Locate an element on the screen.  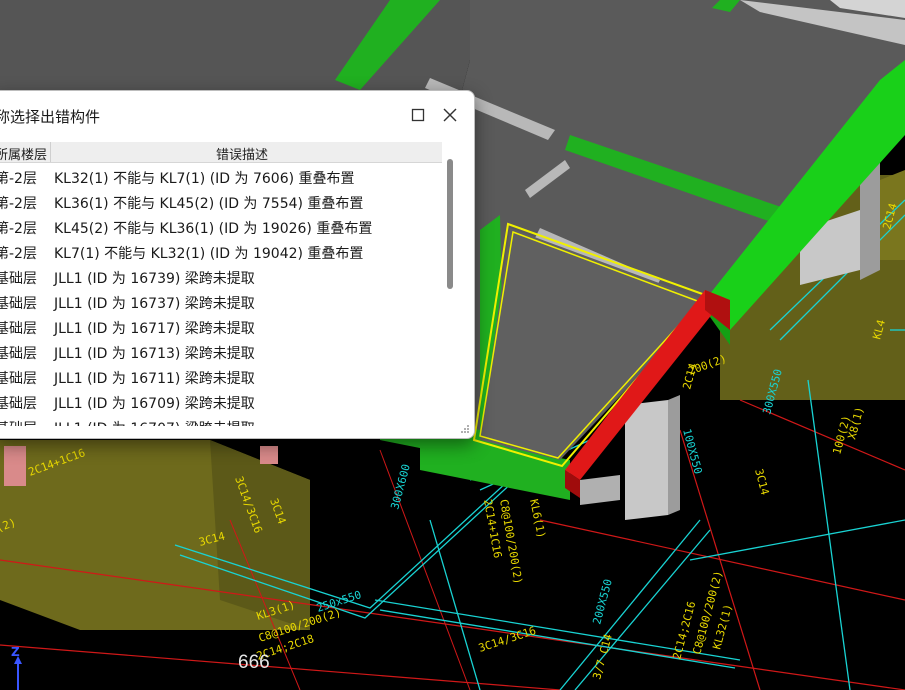
maximize-button is located at coordinates (418, 115).